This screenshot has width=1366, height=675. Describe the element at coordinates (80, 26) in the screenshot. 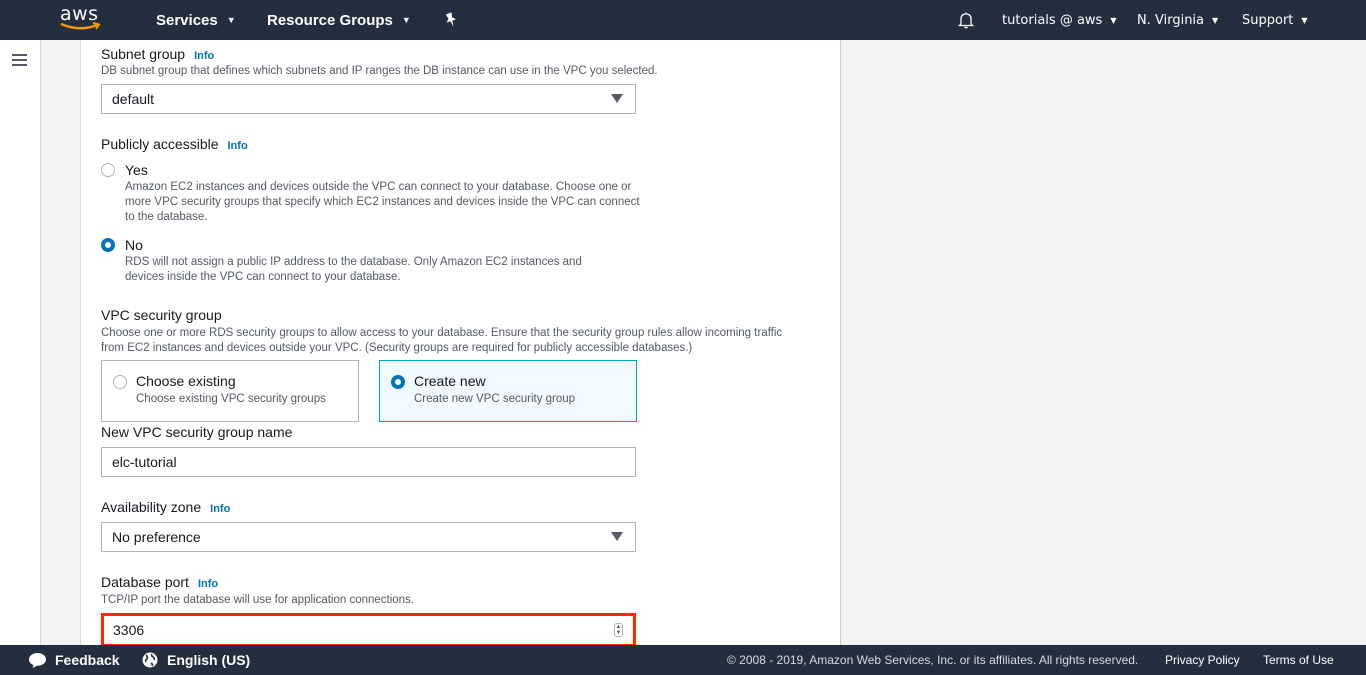

I see `aws-smile-icon` at that location.